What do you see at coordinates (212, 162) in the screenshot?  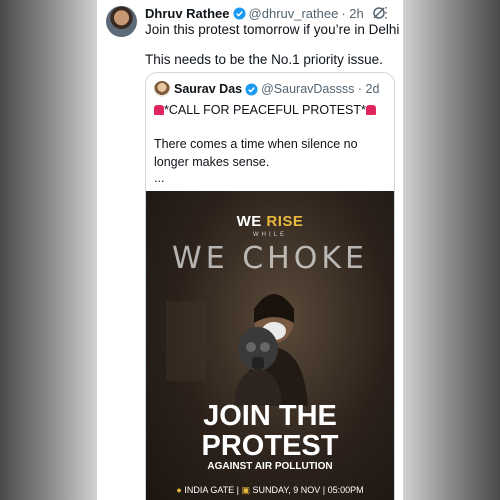 I see `quoted-text-line3: longer makes sense.` at bounding box center [212, 162].